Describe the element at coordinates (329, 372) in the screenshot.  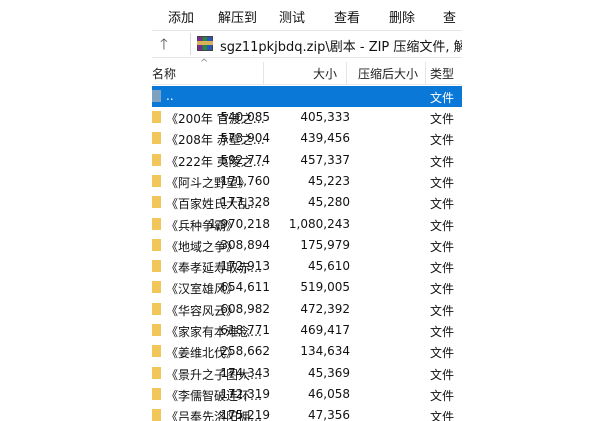
I see `file-compressed-size: 45,369` at that location.